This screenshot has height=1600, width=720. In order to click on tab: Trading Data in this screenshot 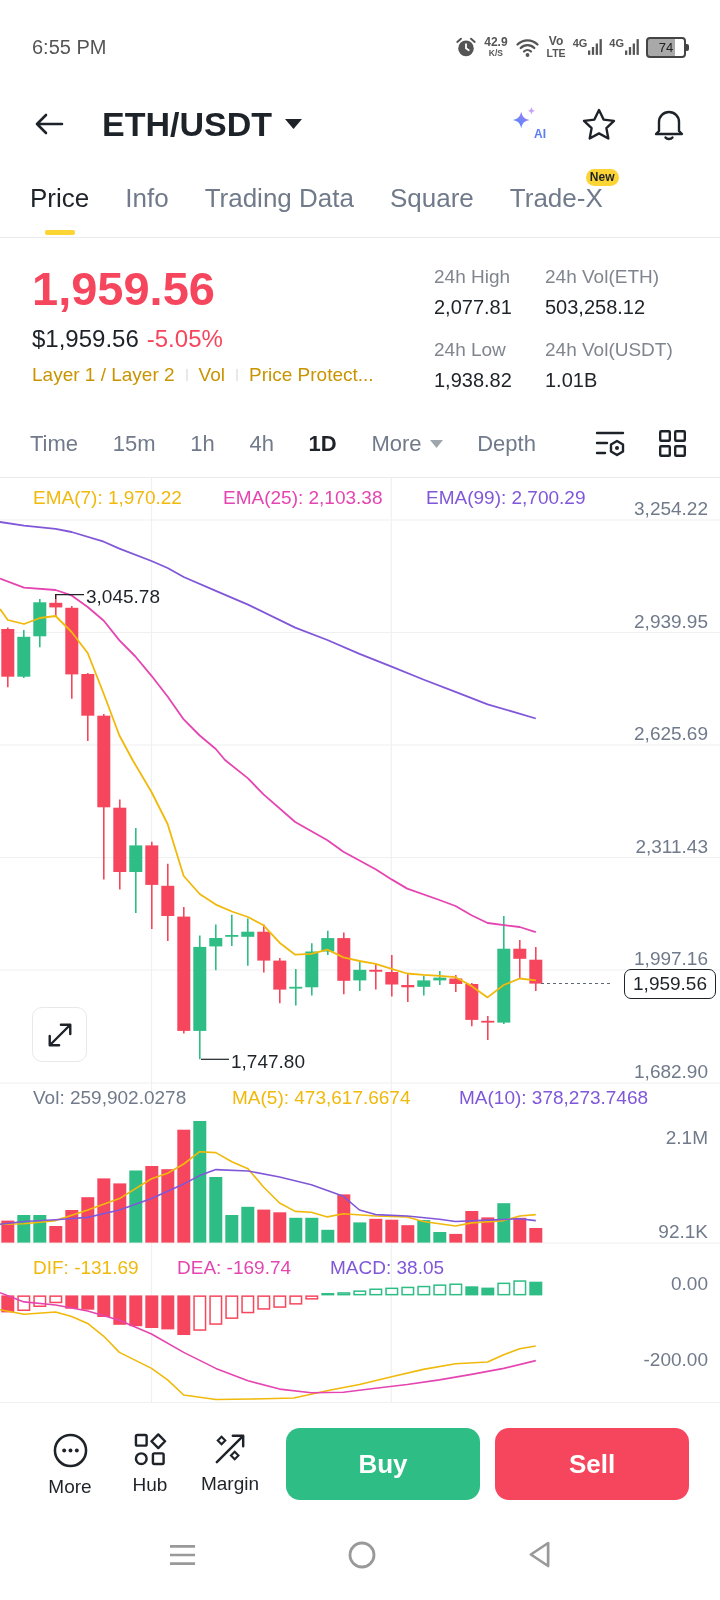, I will do `click(279, 209)`.